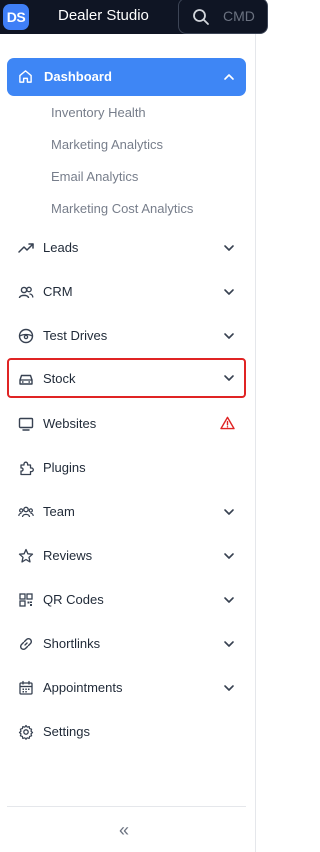  I want to click on gear-icon, so click(26, 732).